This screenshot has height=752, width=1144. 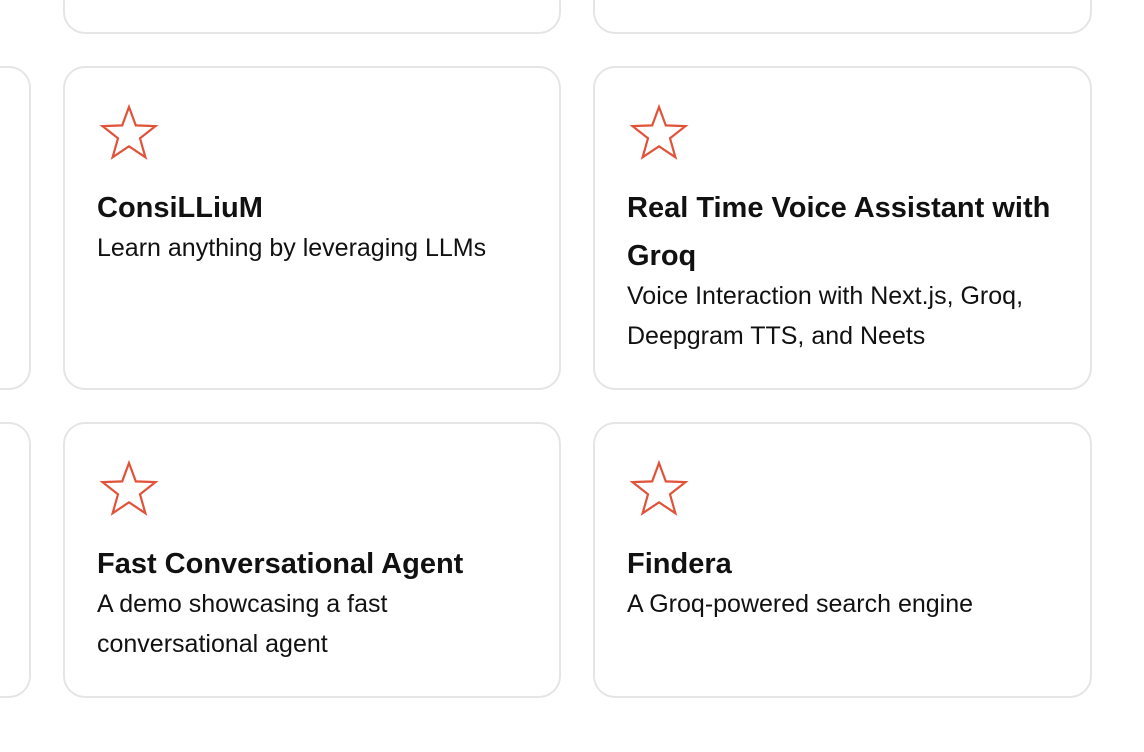 What do you see at coordinates (180, 208) in the screenshot?
I see `card-title: ConsiLLiuM` at bounding box center [180, 208].